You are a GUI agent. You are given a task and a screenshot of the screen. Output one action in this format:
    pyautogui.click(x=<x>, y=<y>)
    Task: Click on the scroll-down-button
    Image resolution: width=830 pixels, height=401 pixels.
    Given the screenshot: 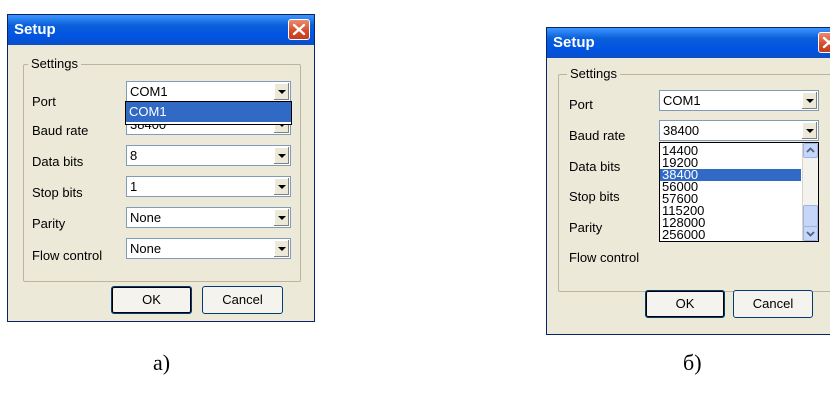 What is the action you would take?
    pyautogui.click(x=810, y=233)
    